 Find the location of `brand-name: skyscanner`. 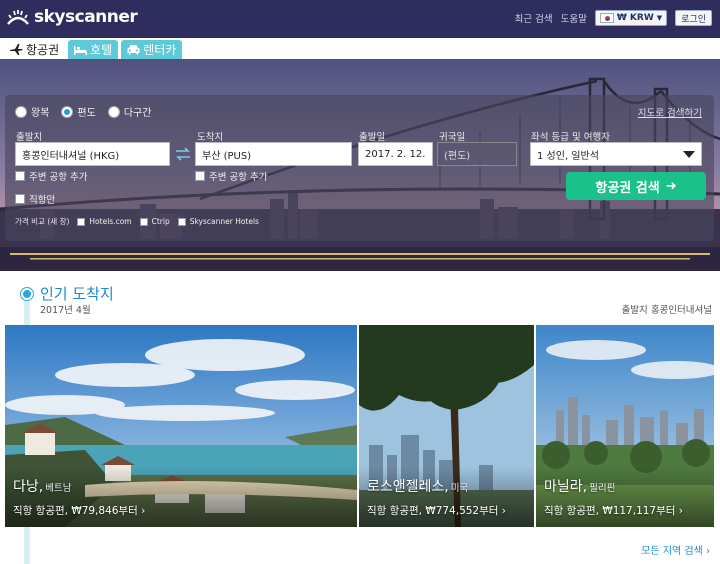

brand-name: skyscanner is located at coordinates (86, 17).